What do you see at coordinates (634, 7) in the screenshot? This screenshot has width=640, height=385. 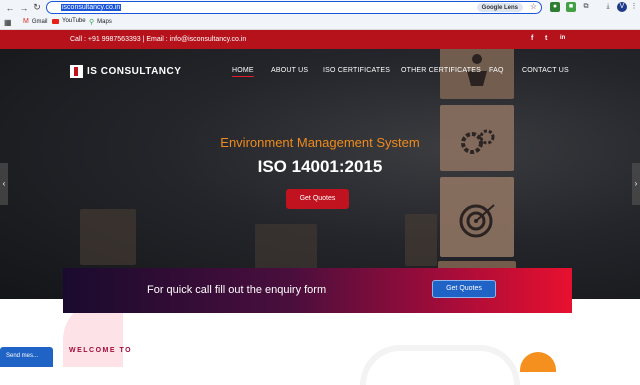 I see `menu-kebab-icon: ⋮` at bounding box center [634, 7].